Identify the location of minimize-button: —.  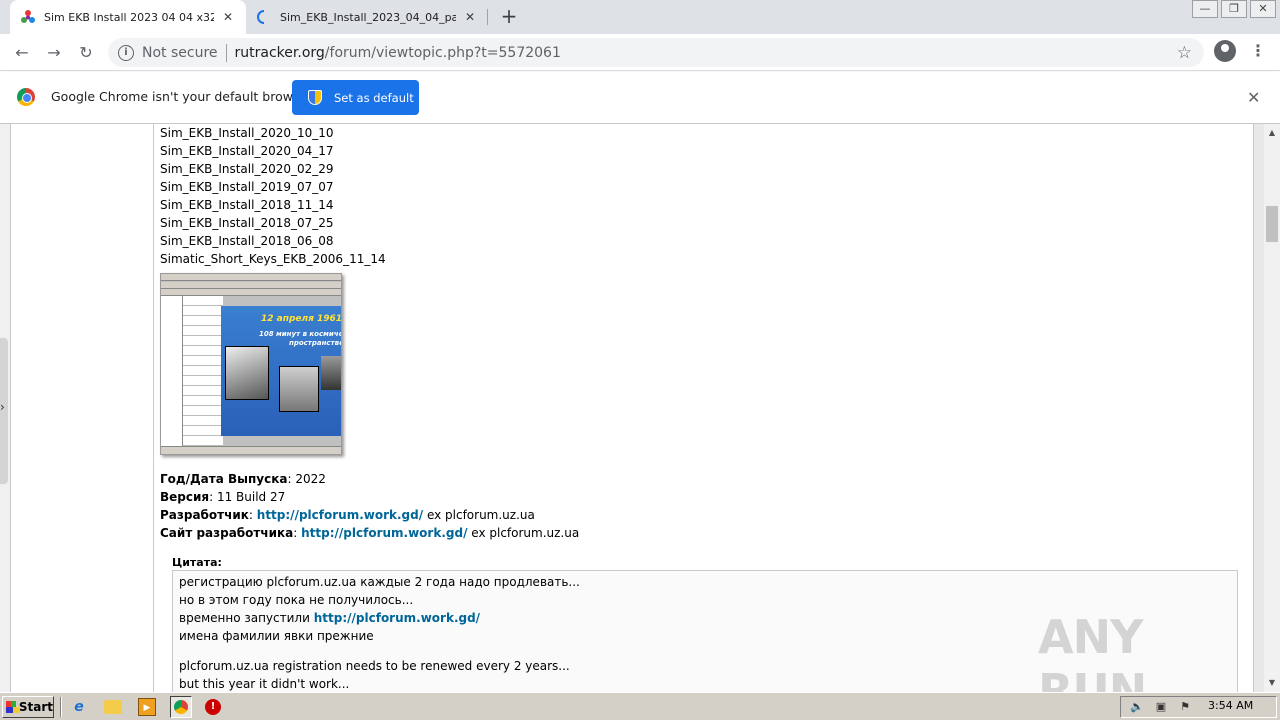
(1205, 9).